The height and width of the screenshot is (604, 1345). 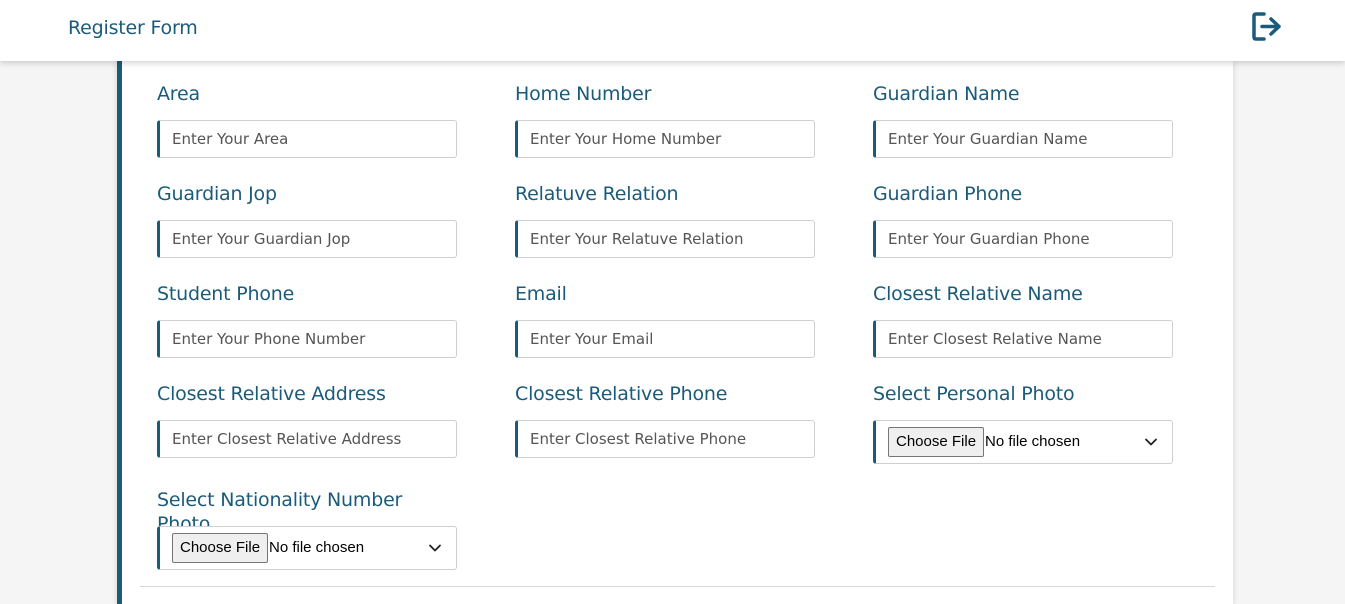 I want to click on guardian-job-field-group: Guardian Jop, so click(x=307, y=220).